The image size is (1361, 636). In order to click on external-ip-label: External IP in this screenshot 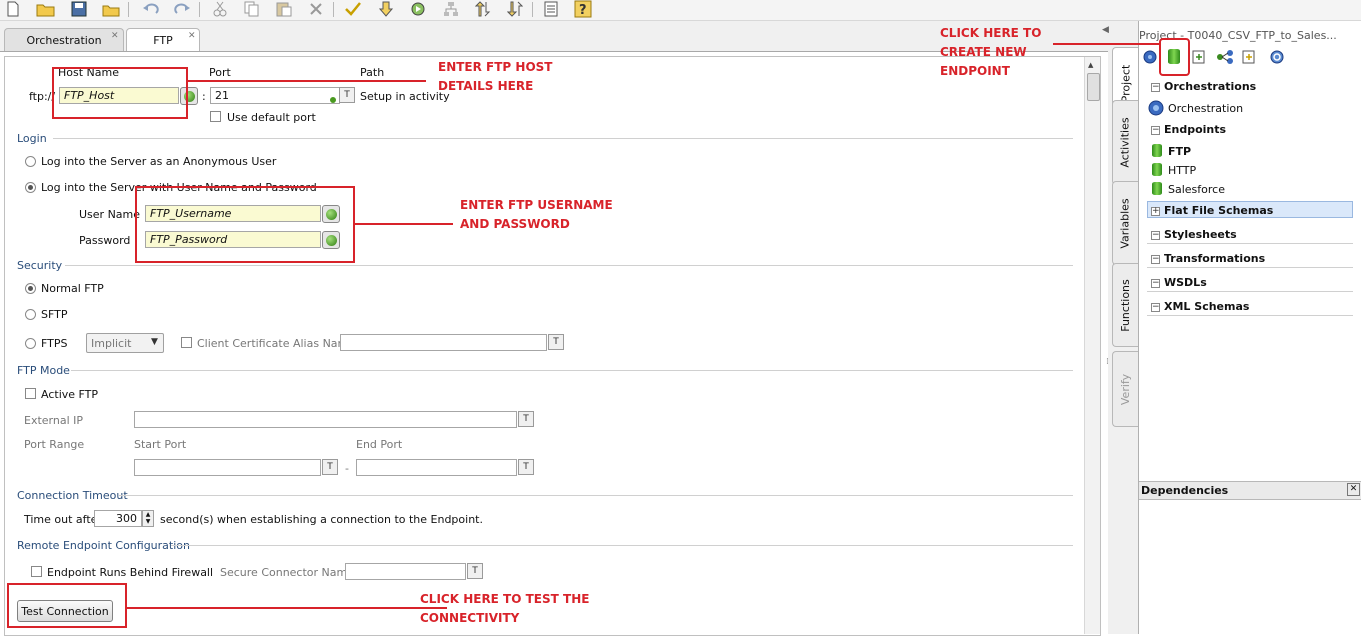, I will do `click(54, 420)`.